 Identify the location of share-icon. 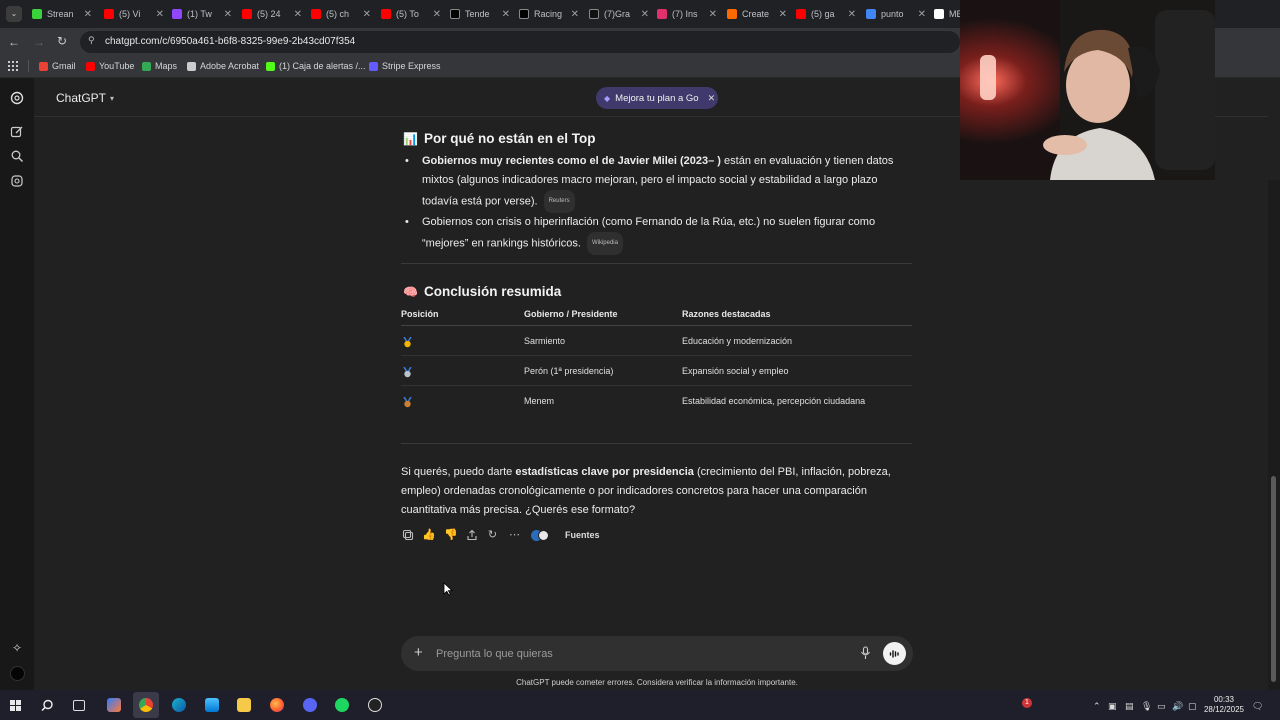
(471, 535).